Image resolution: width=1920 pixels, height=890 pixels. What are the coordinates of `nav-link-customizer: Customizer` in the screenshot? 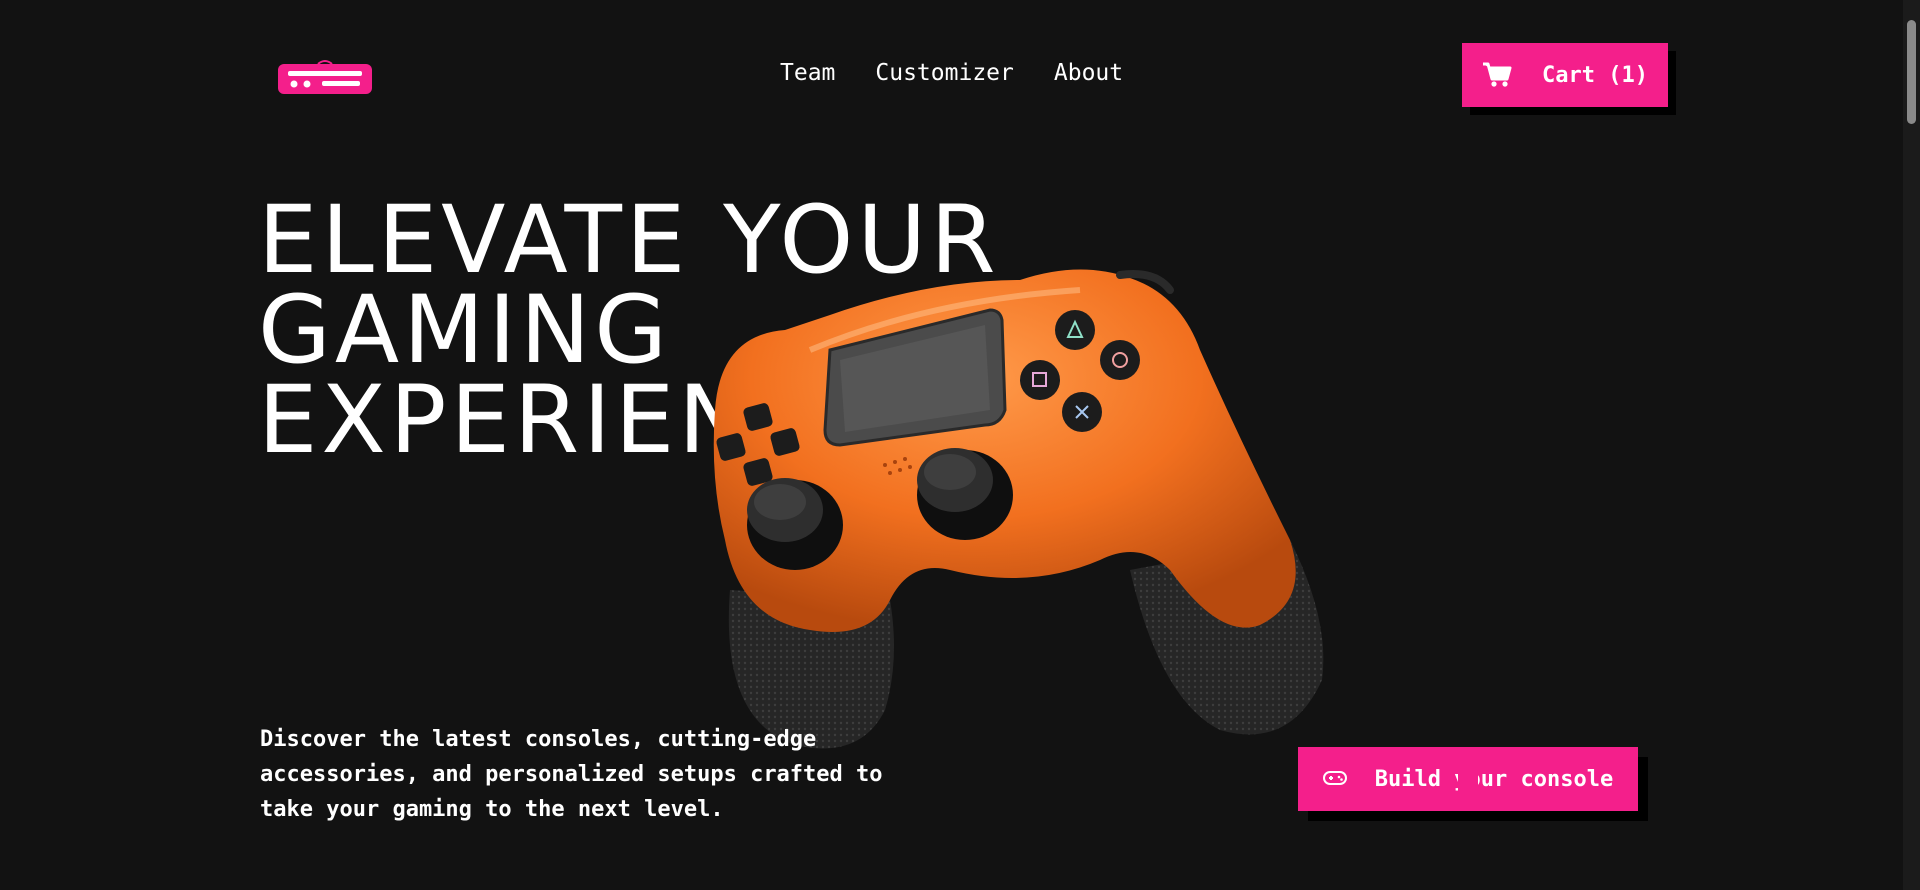 It's located at (944, 73).